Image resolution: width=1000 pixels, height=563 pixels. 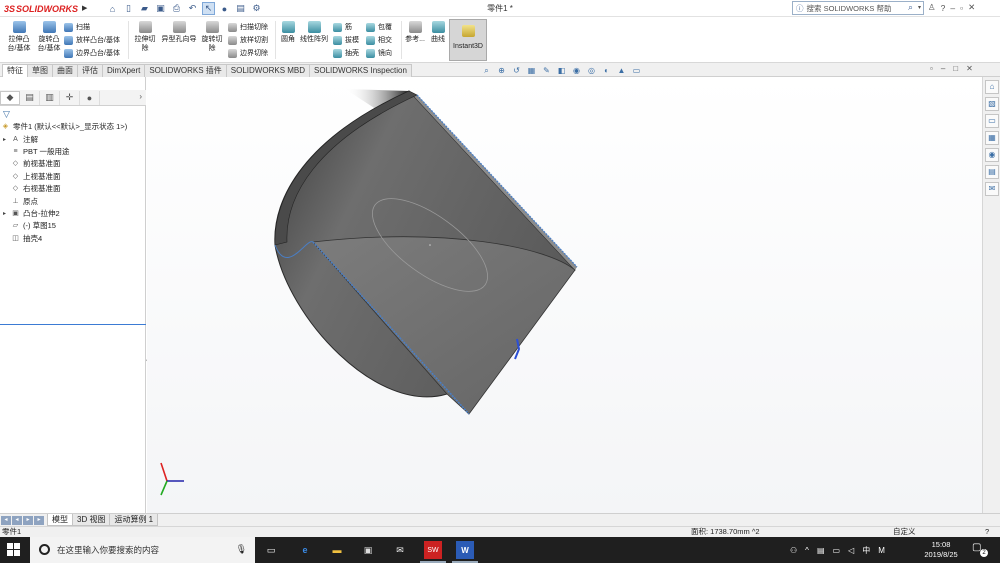 What do you see at coordinates (501, 70) in the screenshot?
I see `zoom-area-icon: ⊕` at bounding box center [501, 70].